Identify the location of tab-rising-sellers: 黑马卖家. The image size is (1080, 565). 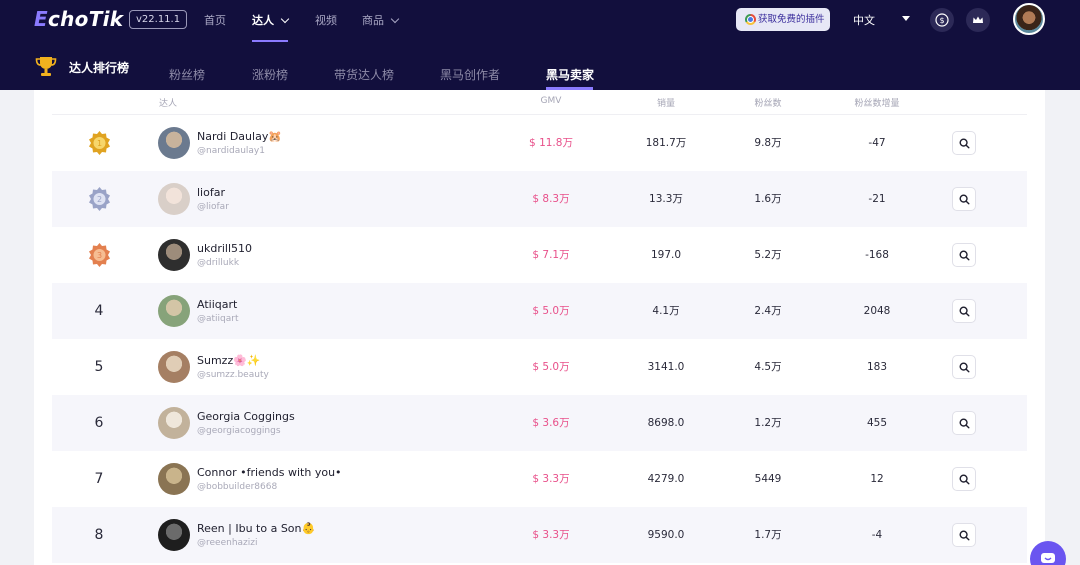
(570, 74).